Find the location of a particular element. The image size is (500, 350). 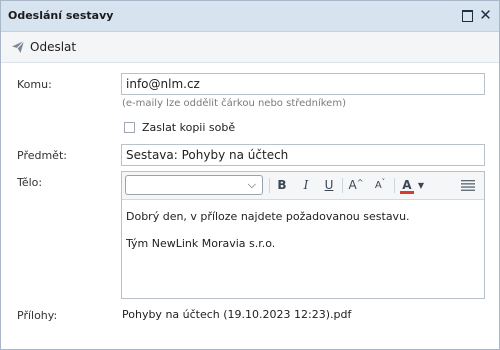

font-color-button: A ▼ is located at coordinates (412, 185).